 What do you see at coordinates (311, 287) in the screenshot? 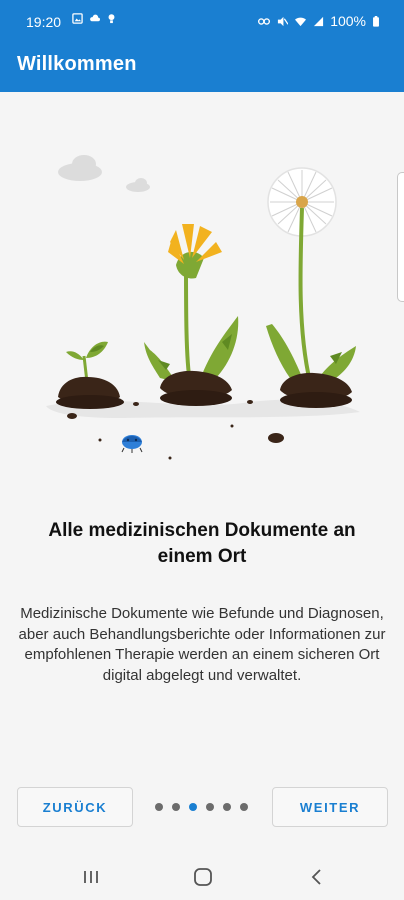
I see `seed-dandelion-plant` at bounding box center [311, 287].